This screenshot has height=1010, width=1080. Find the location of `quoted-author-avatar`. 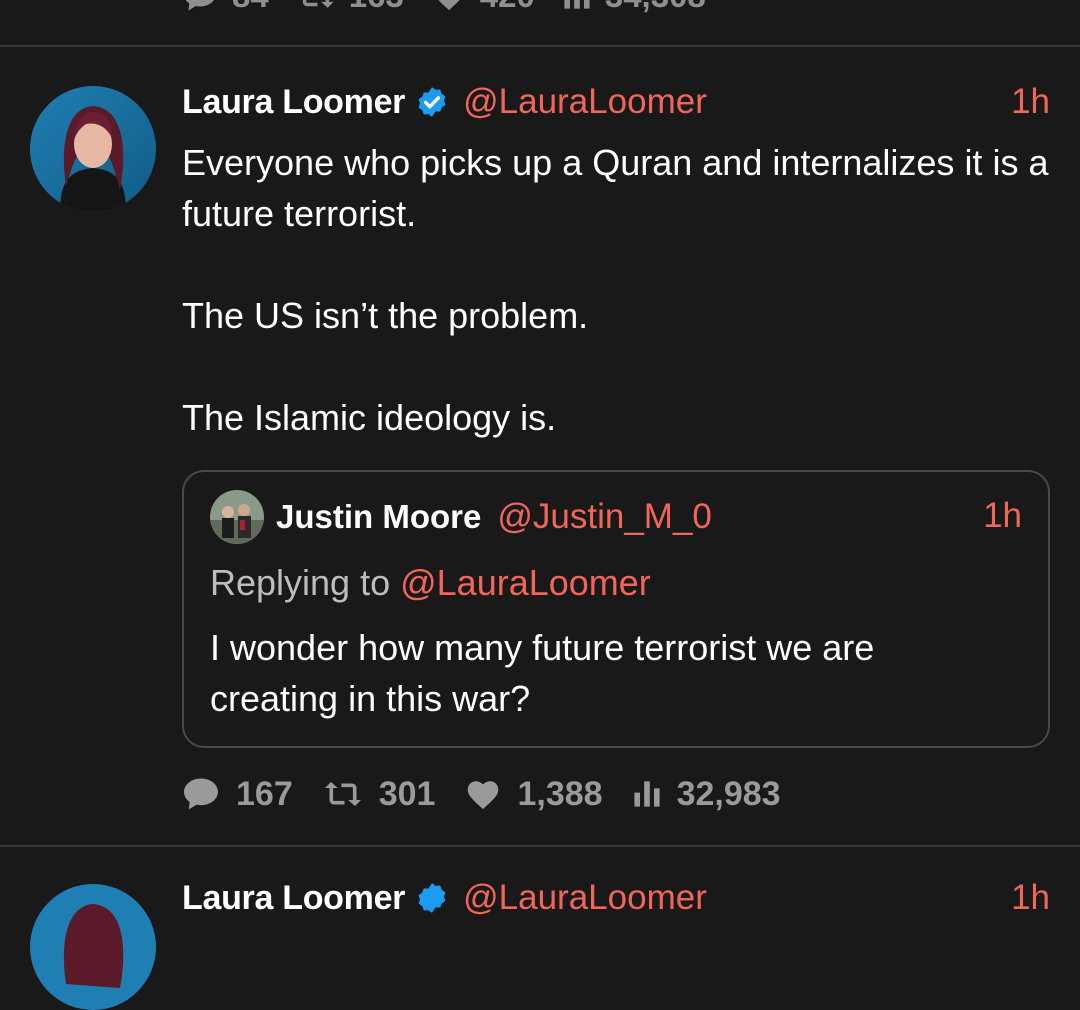

quoted-author-avatar is located at coordinates (237, 517).